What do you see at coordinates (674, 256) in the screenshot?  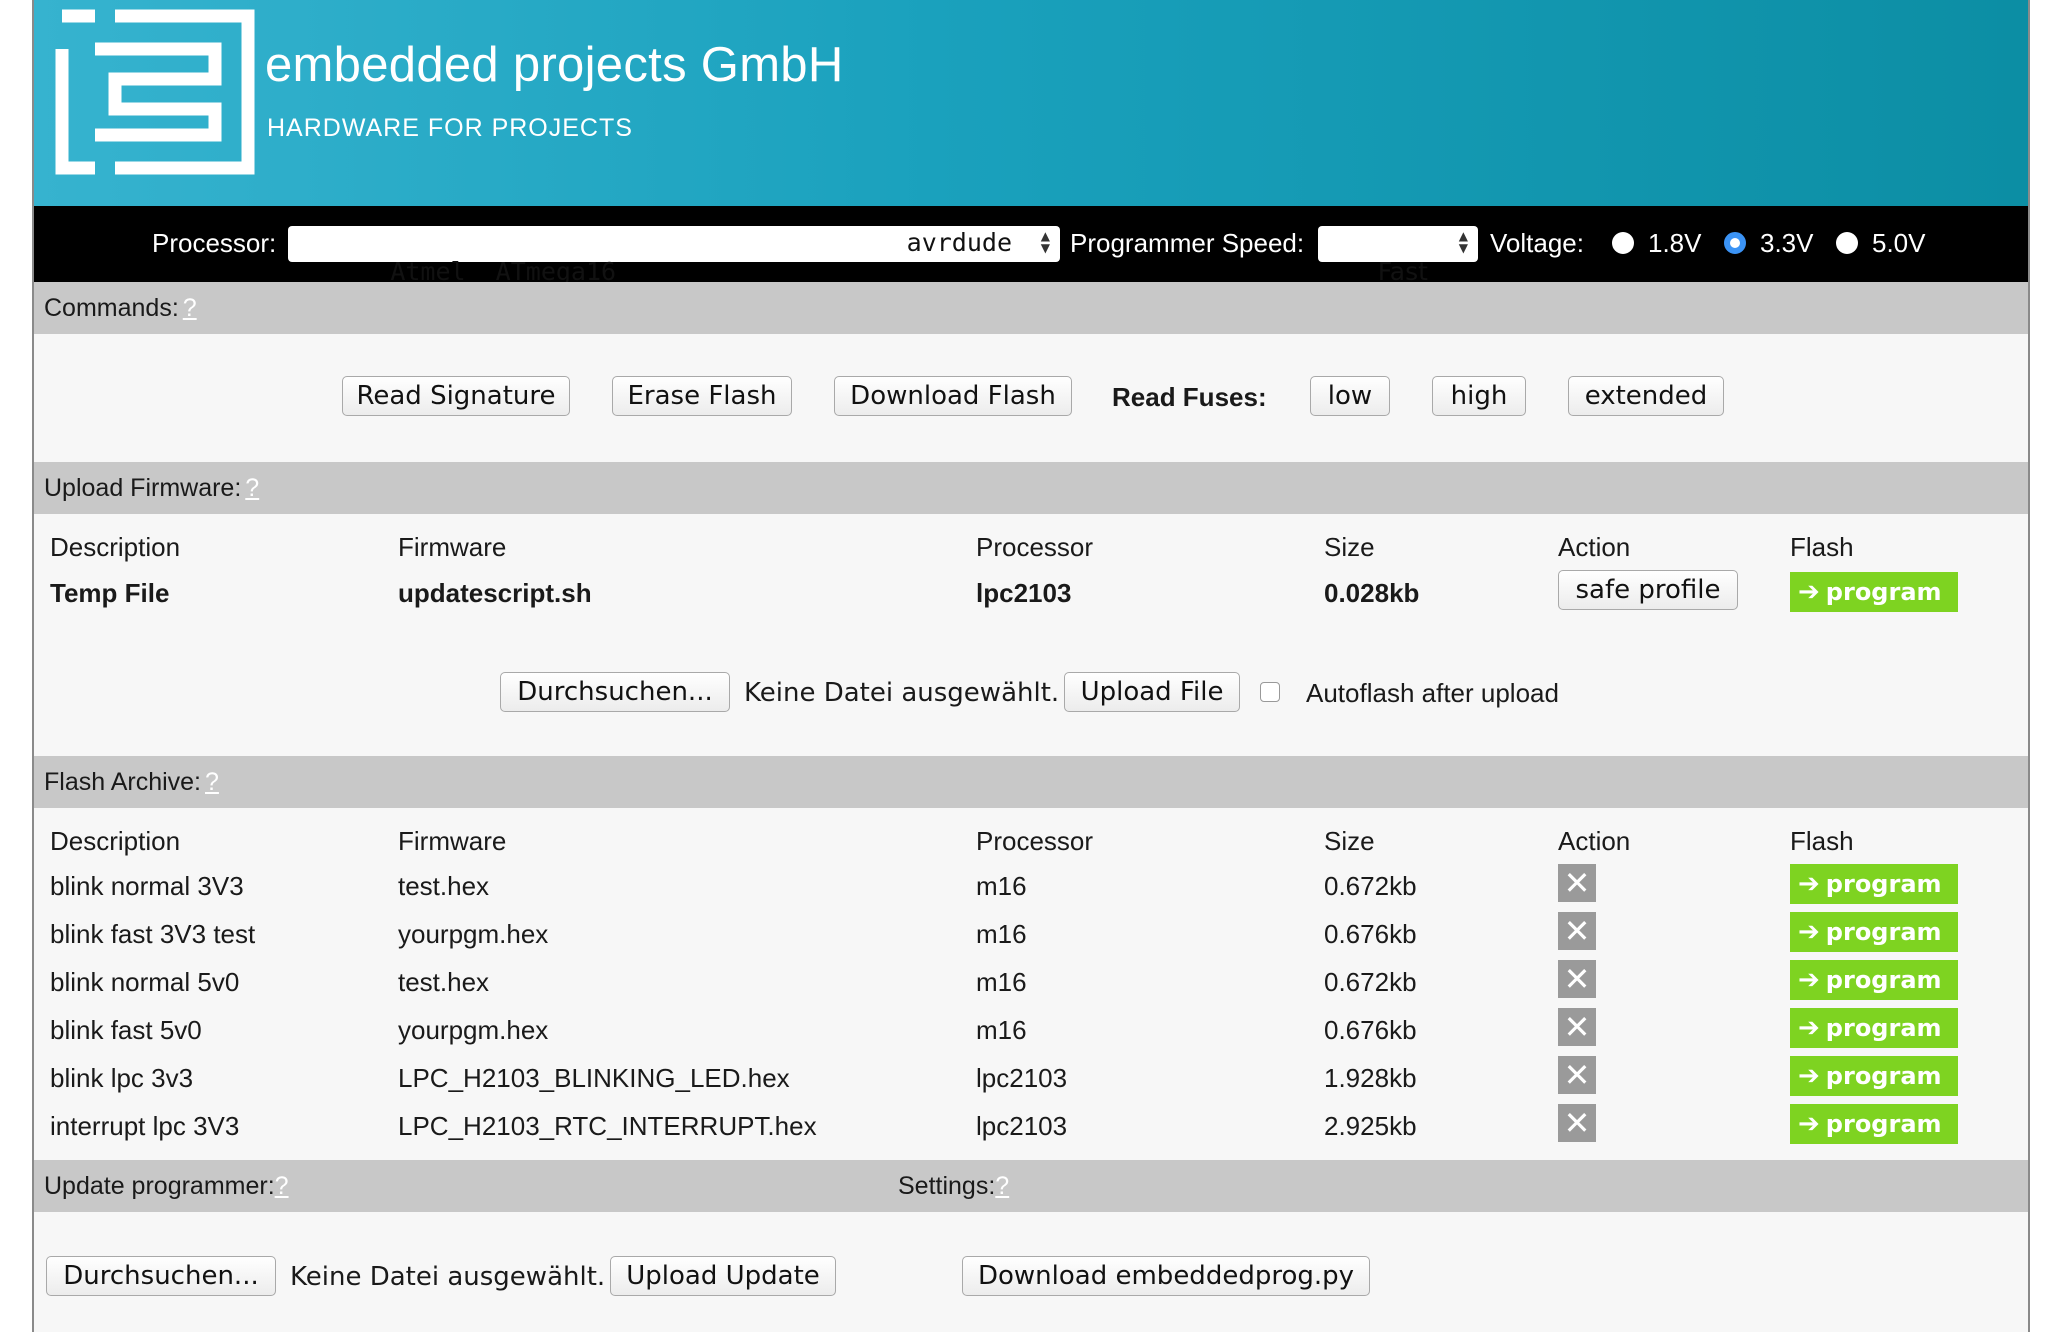 I see `processor-select: Atmel ATmega16 avrdude ▲ ▼` at bounding box center [674, 256].